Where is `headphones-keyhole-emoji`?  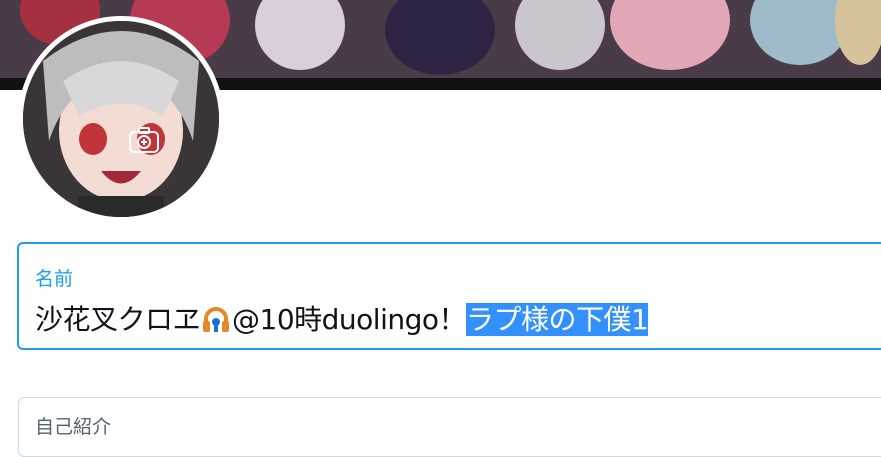
headphones-keyhole-emoji is located at coordinates (216, 319).